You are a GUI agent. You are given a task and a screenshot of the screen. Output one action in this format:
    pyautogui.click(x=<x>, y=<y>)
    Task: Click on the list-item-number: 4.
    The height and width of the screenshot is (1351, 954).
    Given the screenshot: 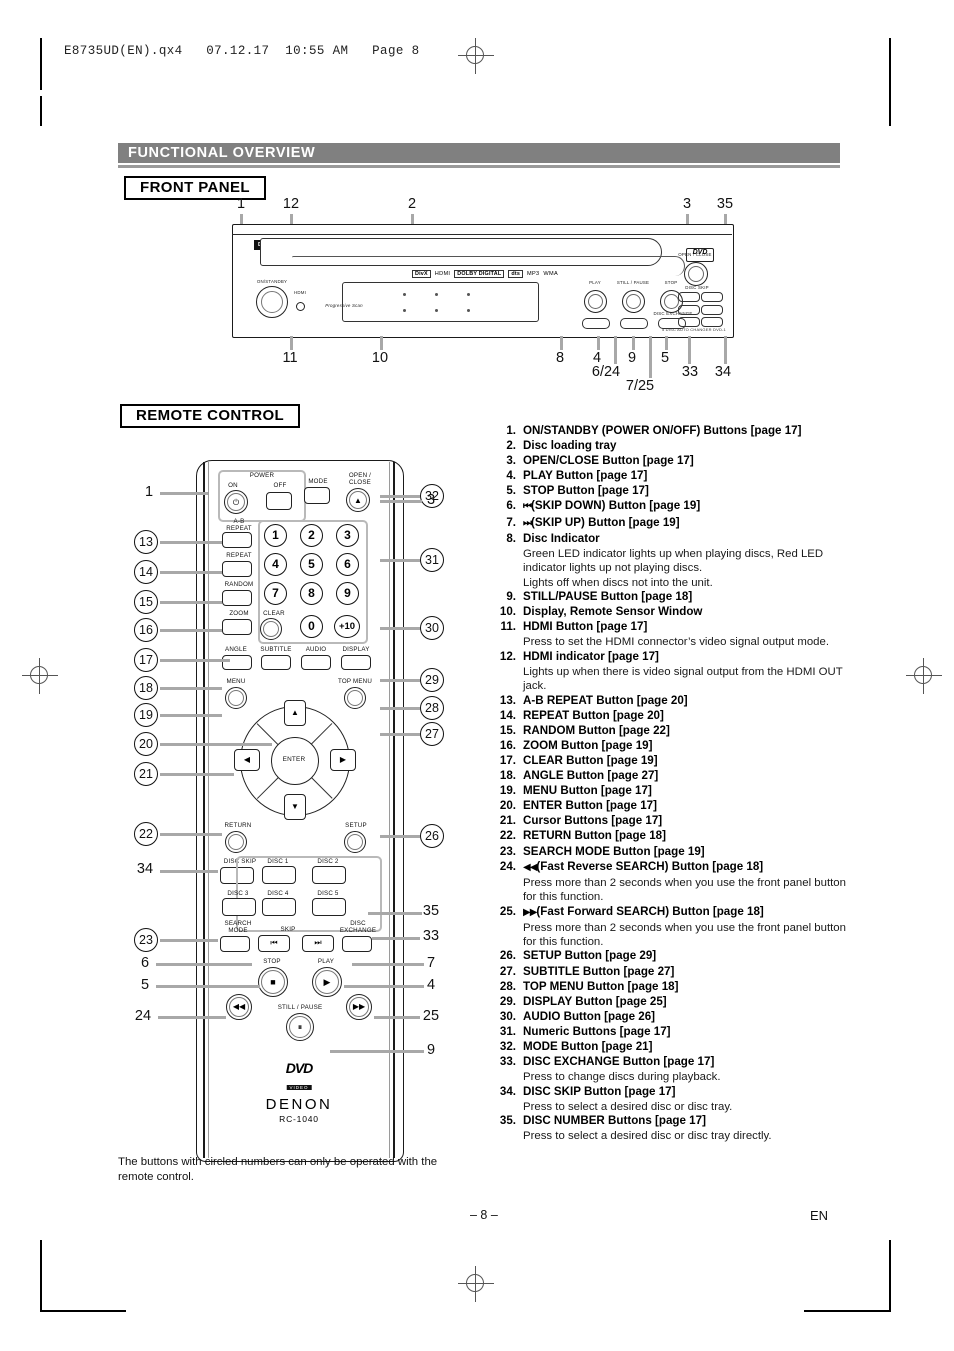 What is the action you would take?
    pyautogui.click(x=511, y=476)
    